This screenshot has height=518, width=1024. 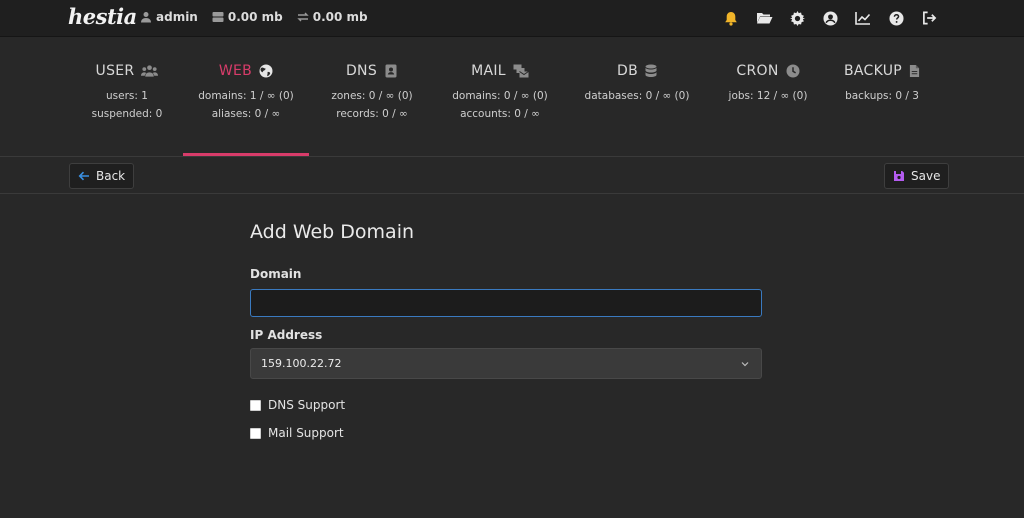 What do you see at coordinates (506, 405) in the screenshot?
I see `dns-support-checkbox-row: DNS Support` at bounding box center [506, 405].